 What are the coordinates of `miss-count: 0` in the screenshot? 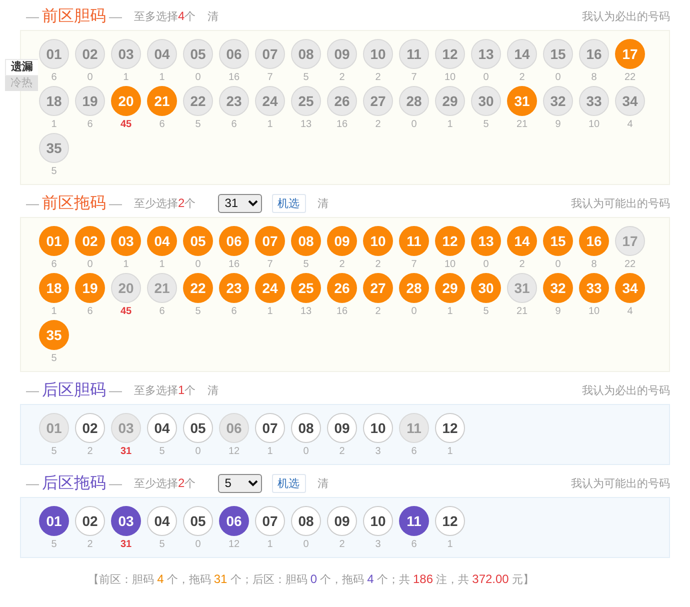 It's located at (306, 451).